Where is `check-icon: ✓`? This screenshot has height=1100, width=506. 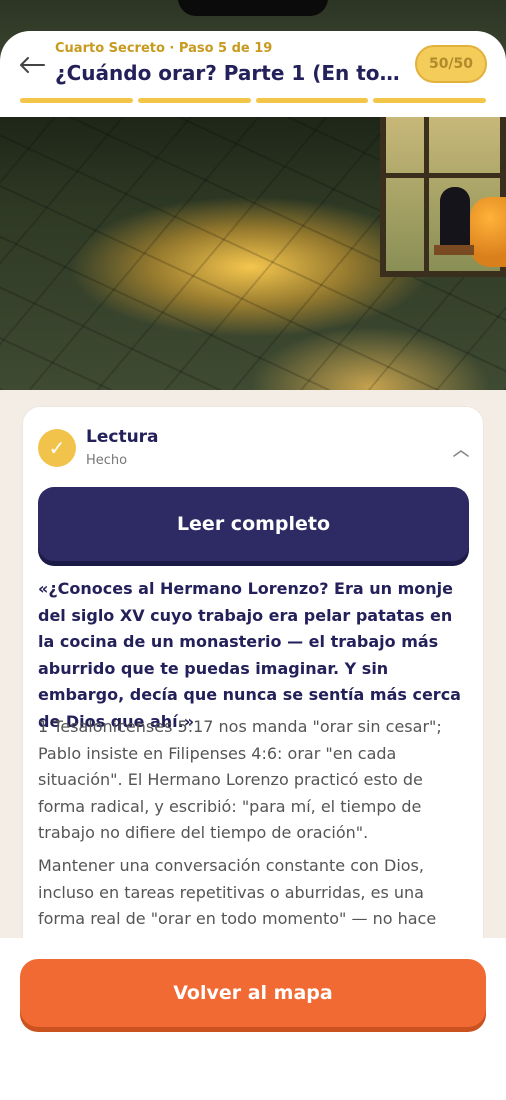
check-icon: ✓ is located at coordinates (57, 448).